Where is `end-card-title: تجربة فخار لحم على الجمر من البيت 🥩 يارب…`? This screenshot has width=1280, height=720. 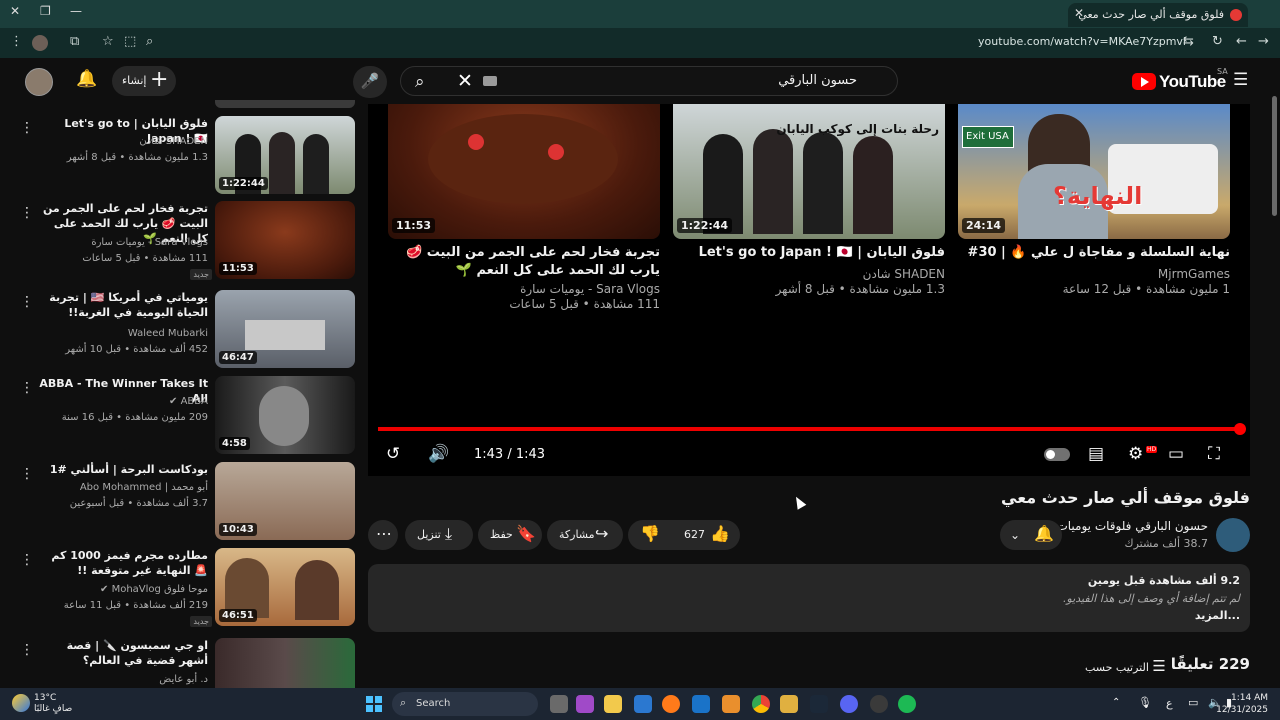
end-card-title: تجربة فخار لحم على الجمر من البيت 🥩 يارب… is located at coordinates (525, 262).